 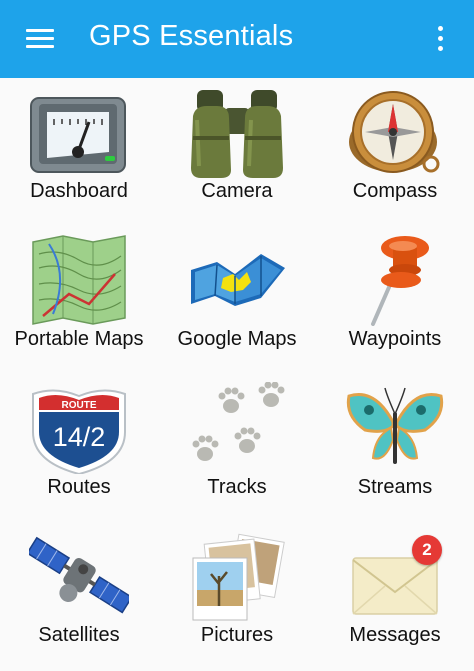 I want to click on topographic-map-icon, so click(x=79, y=280).